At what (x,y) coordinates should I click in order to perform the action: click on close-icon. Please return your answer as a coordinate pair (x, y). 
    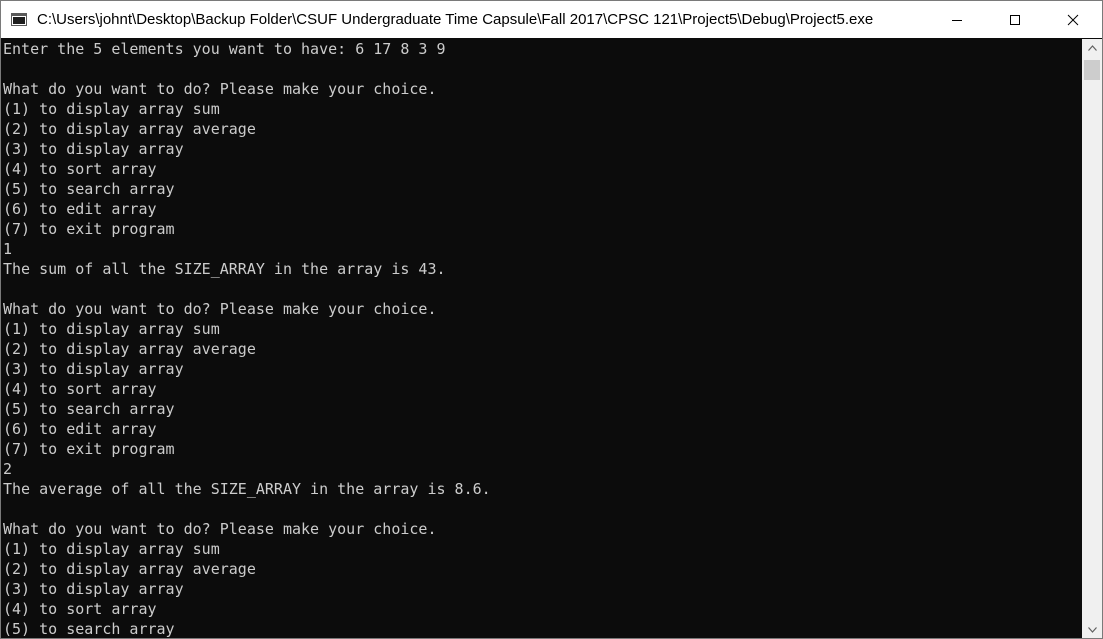
    Looking at the image, I should click on (1073, 19).